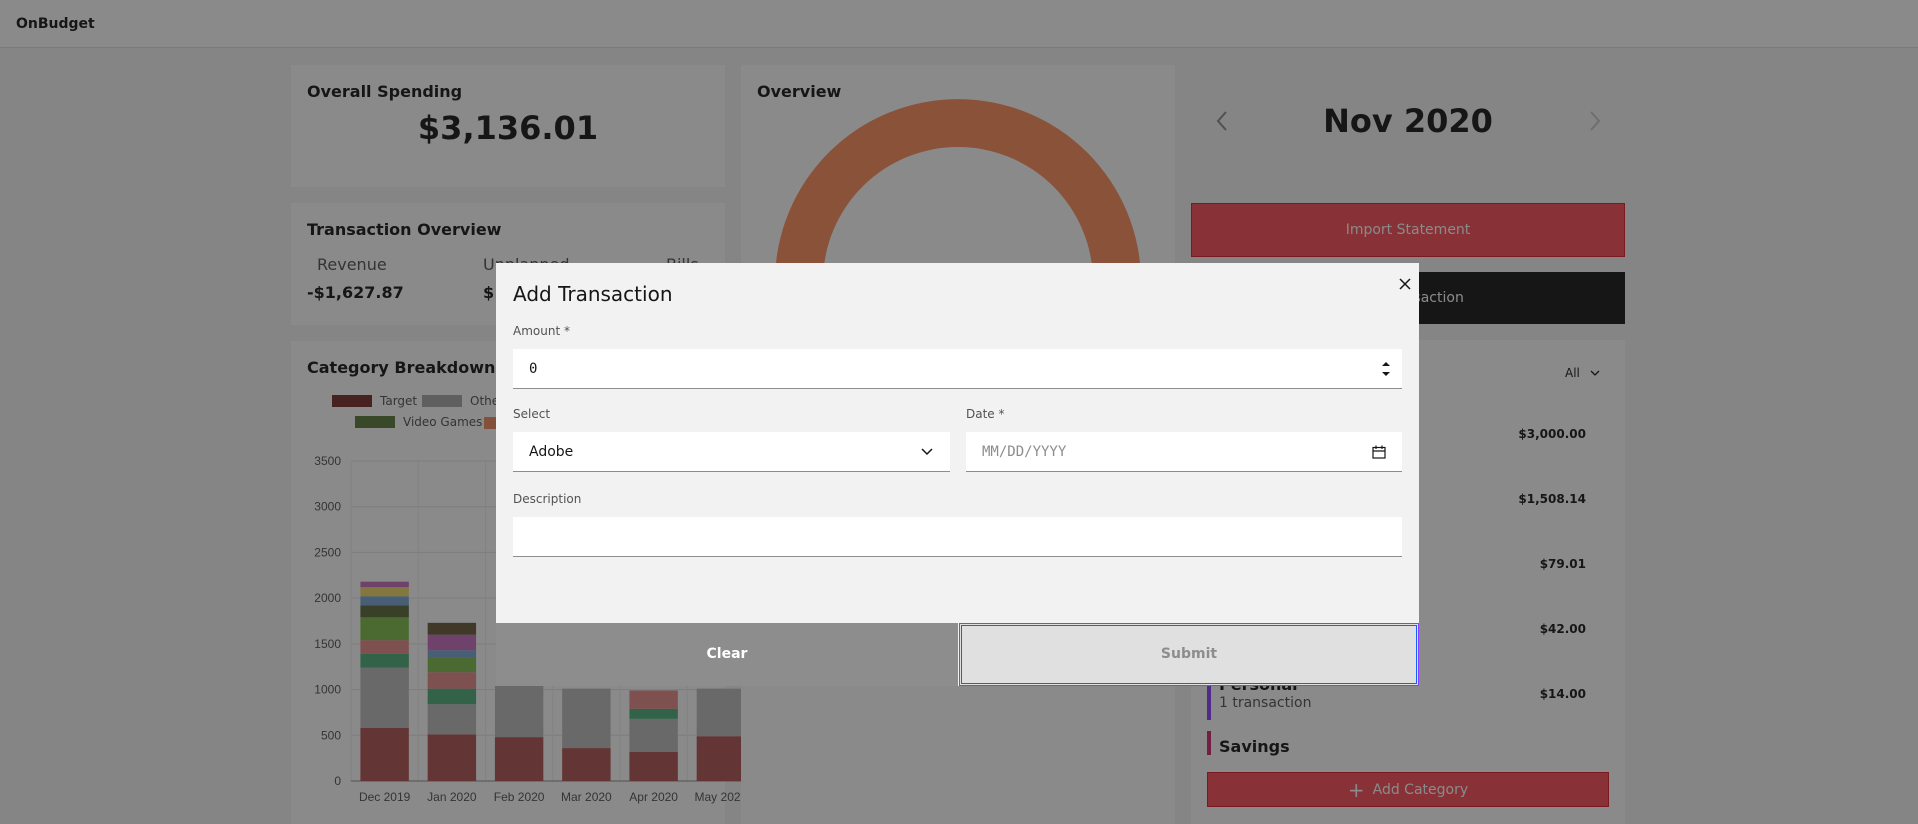 The height and width of the screenshot is (824, 1918). What do you see at coordinates (1386, 369) in the screenshot?
I see `stepper-icon` at bounding box center [1386, 369].